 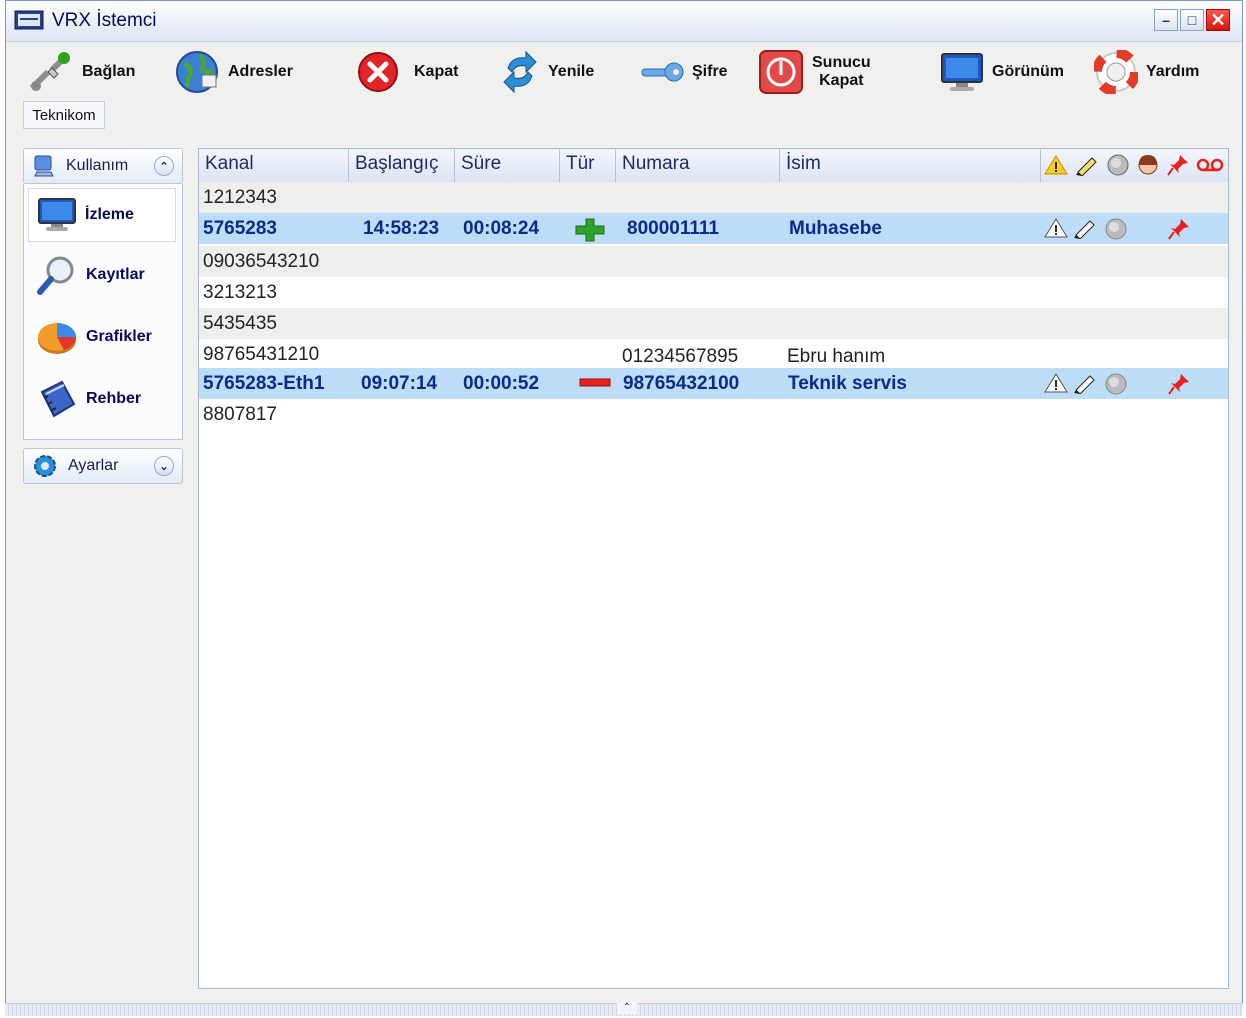 What do you see at coordinates (1148, 165) in the screenshot?
I see `agent-icon` at bounding box center [1148, 165].